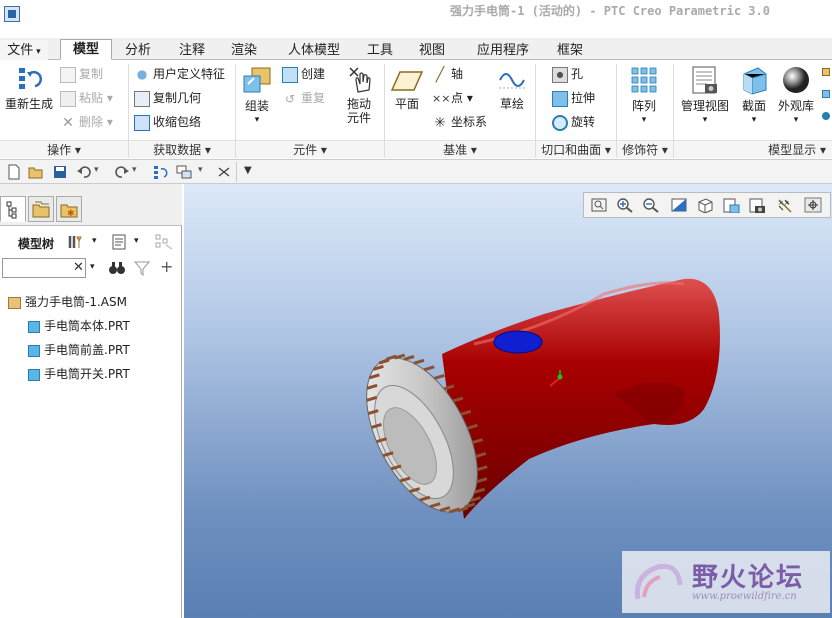 The width and height of the screenshot is (832, 618). Describe the element at coordinates (184, 172) in the screenshot. I see `windows-icon` at that location.